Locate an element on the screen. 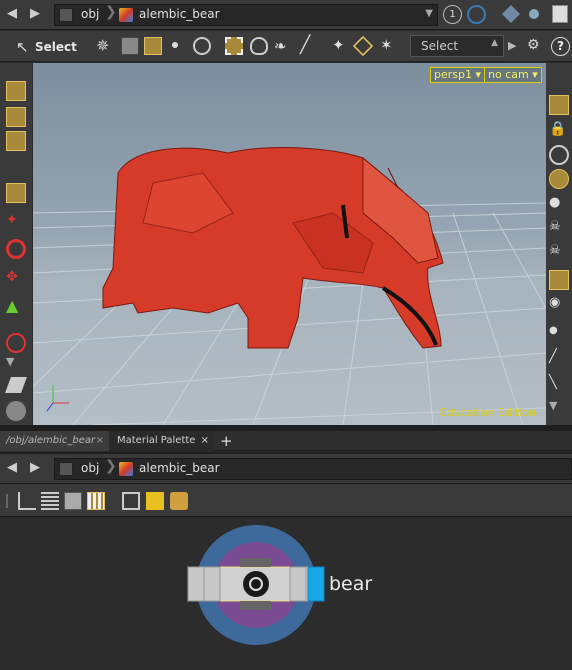  selection-mode-dropdown: Select ▲ is located at coordinates (457, 46).